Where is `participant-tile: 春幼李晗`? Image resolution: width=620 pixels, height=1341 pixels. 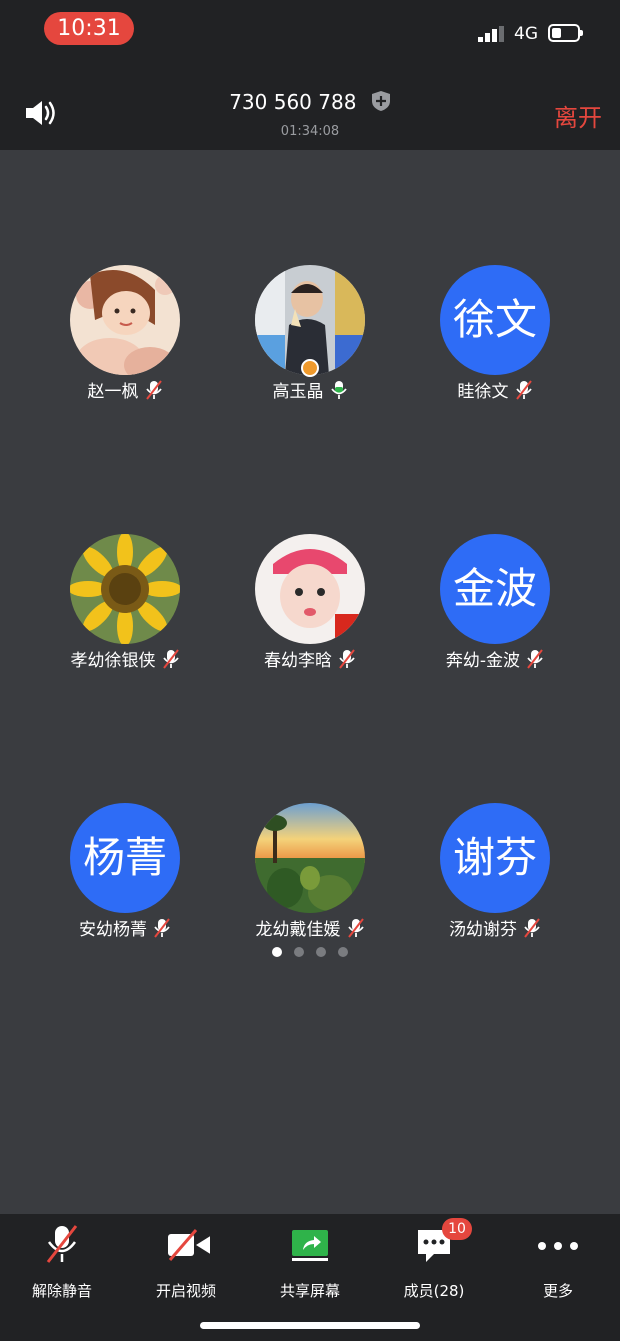
participant-tile: 春幼李晗 is located at coordinates (310, 609).